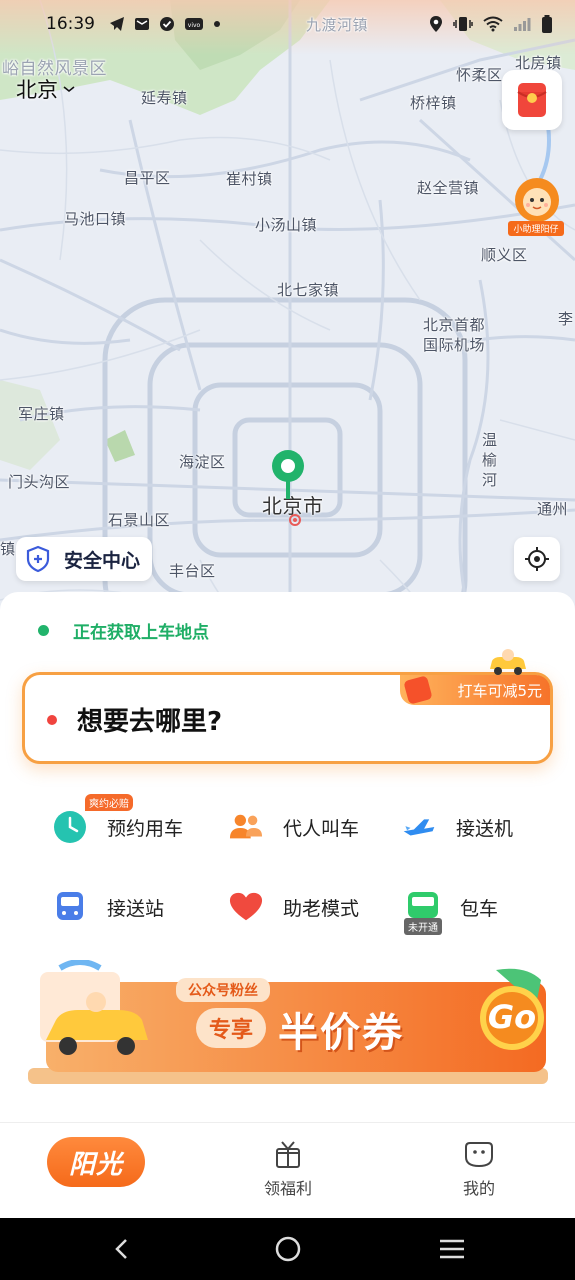 The height and width of the screenshot is (1280, 575). Describe the element at coordinates (479, 1169) in the screenshot. I see `tab-mine: 我的` at that location.